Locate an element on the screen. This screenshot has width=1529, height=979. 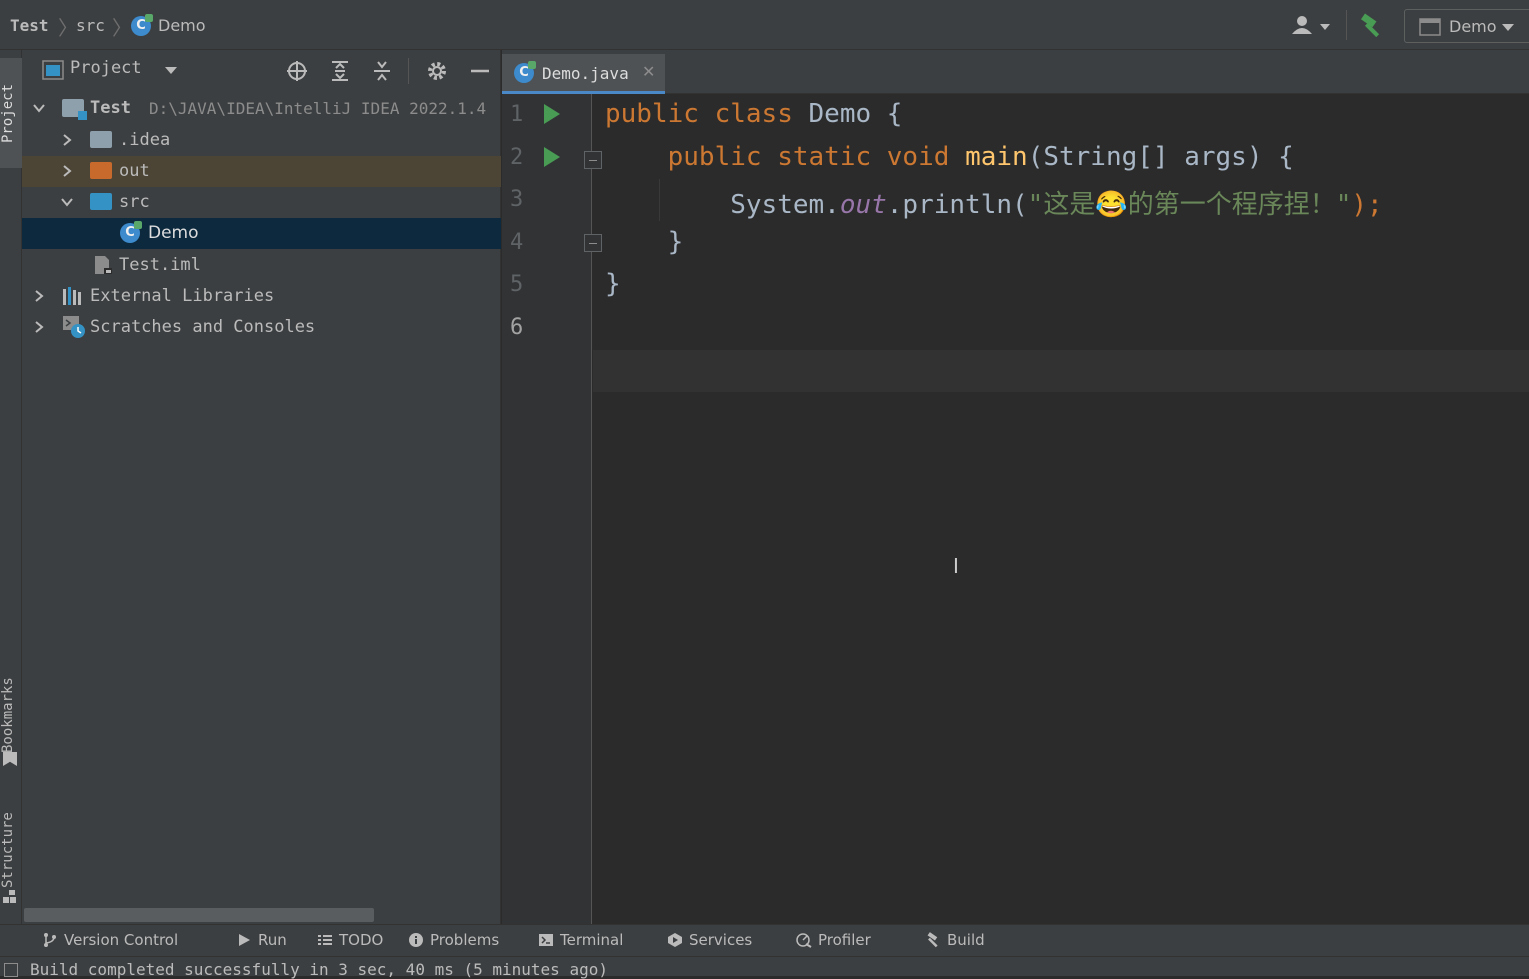
module-file-icon is located at coordinates (103, 265).